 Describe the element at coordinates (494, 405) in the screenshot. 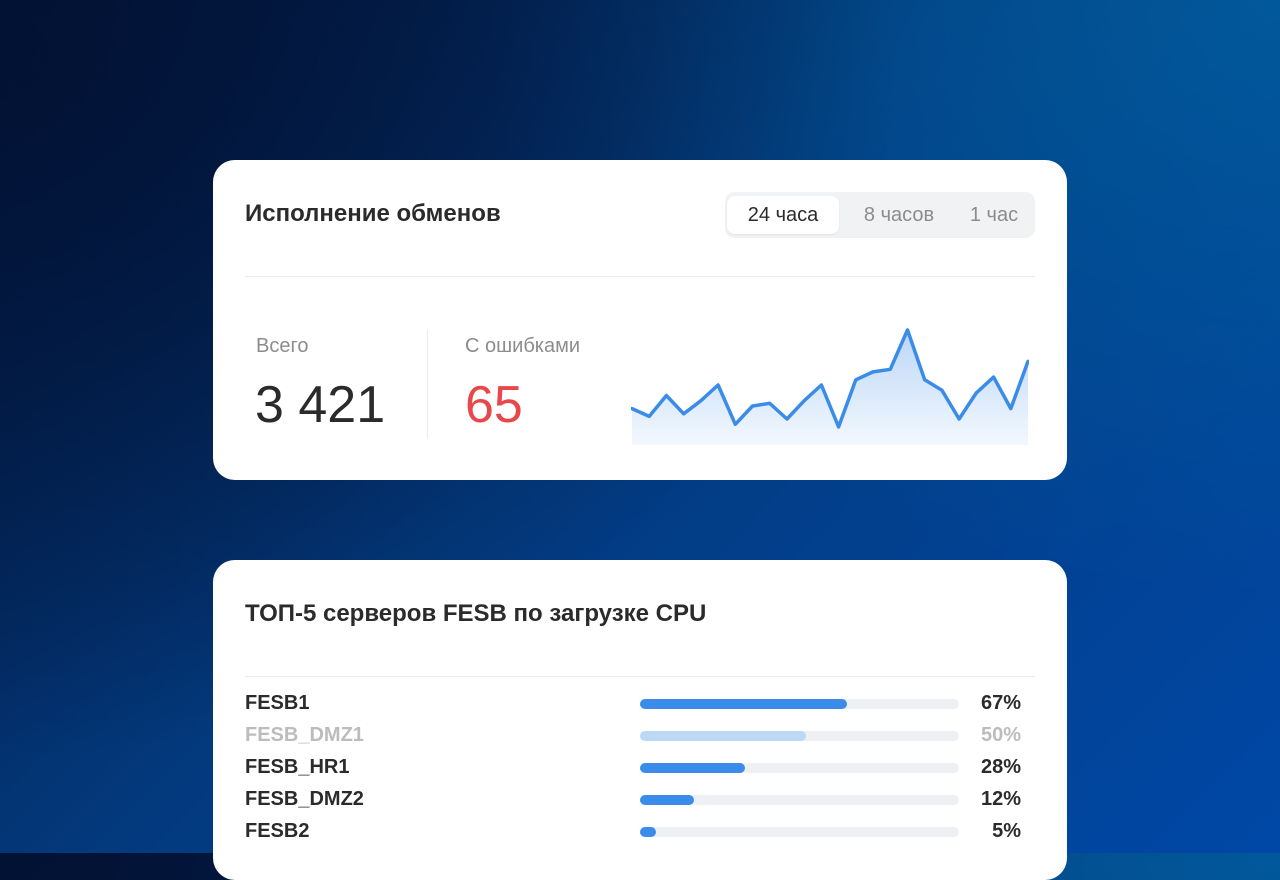

I see `errors-value: 65` at that location.